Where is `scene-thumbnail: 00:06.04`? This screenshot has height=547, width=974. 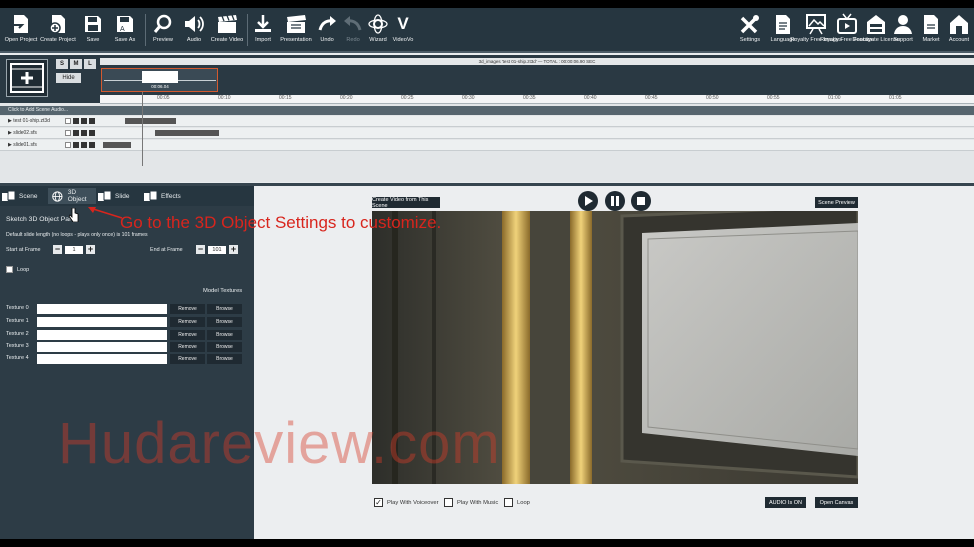 scene-thumbnail: 00:06.04 is located at coordinates (159, 80).